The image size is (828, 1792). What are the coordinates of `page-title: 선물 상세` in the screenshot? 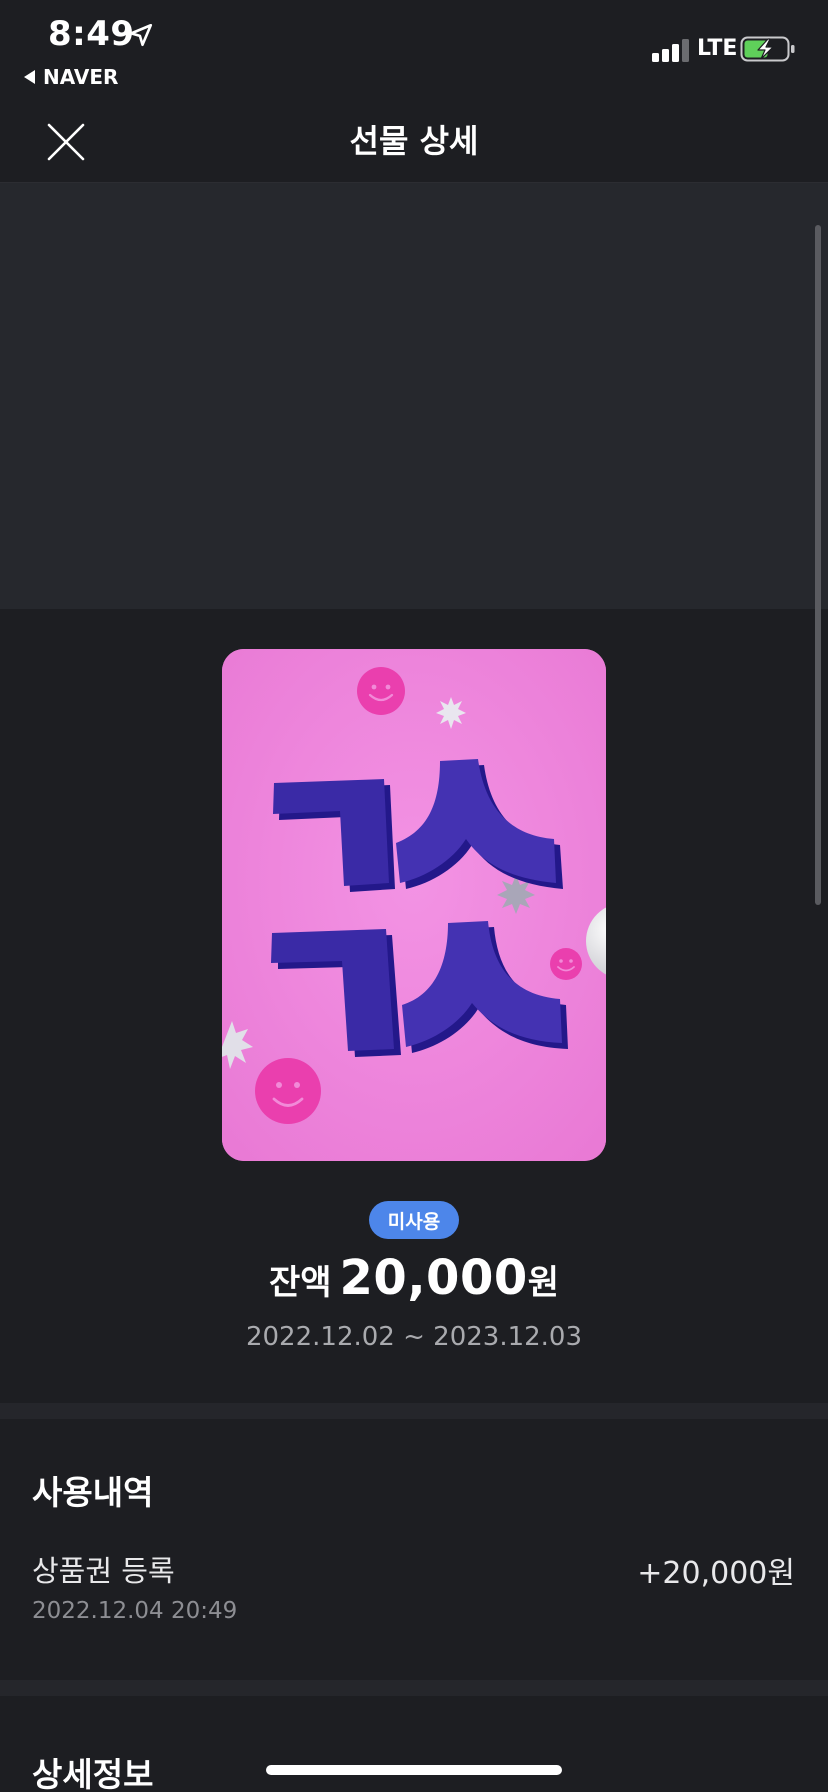 It's located at (414, 141).